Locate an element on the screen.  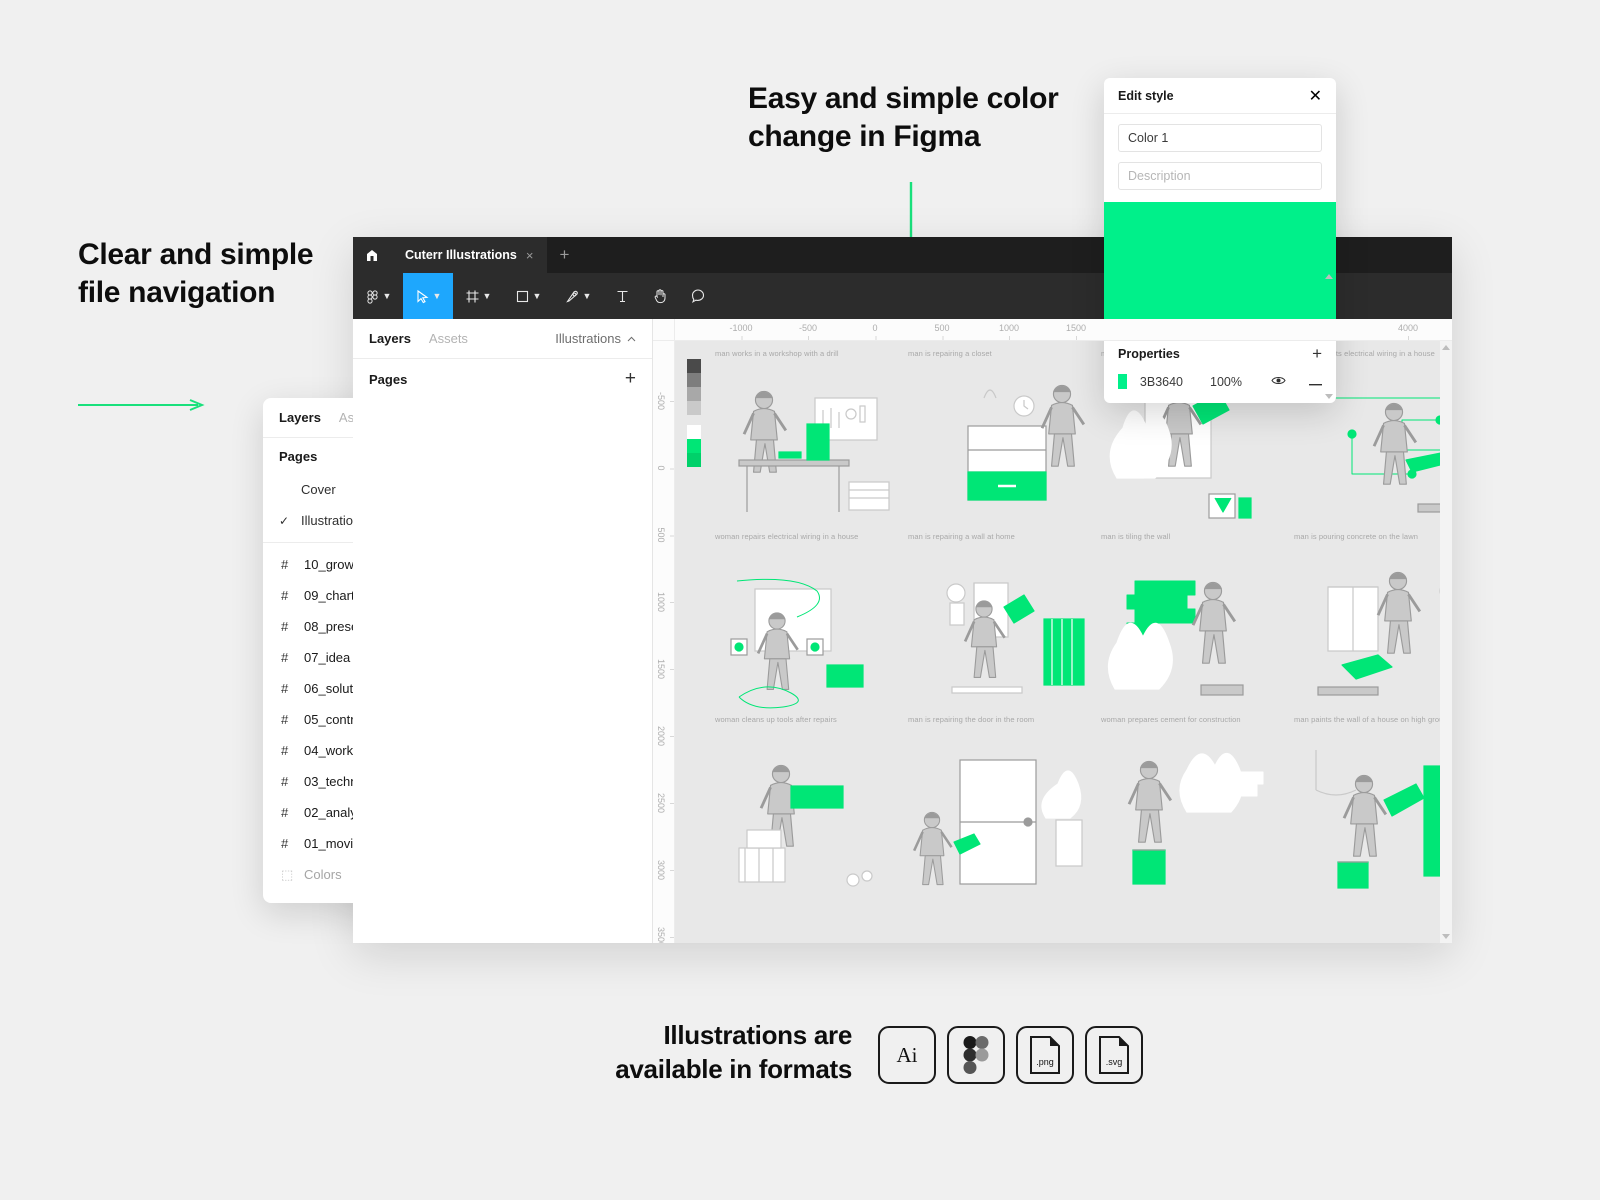
move-cursor-icon: ▼ is located at coordinates (428, 296).